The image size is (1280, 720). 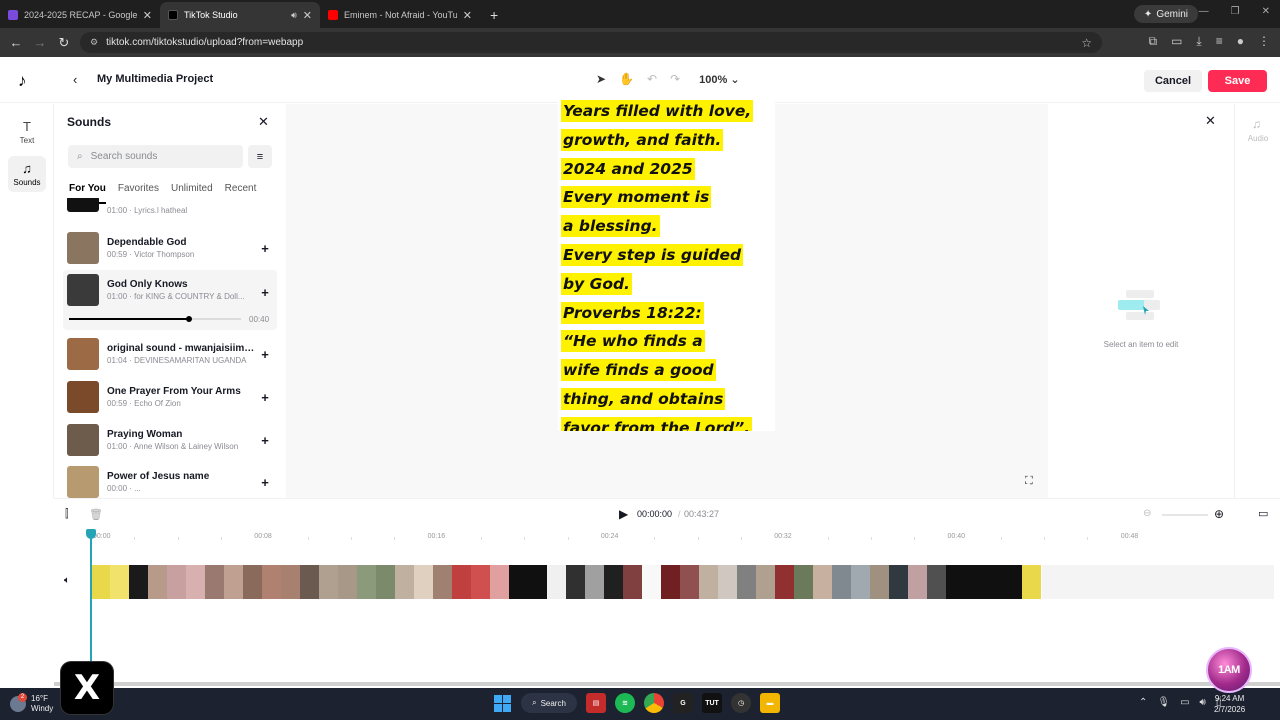 What do you see at coordinates (1163, 702) in the screenshot?
I see `microphone-icon: 🎙︎` at bounding box center [1163, 702].